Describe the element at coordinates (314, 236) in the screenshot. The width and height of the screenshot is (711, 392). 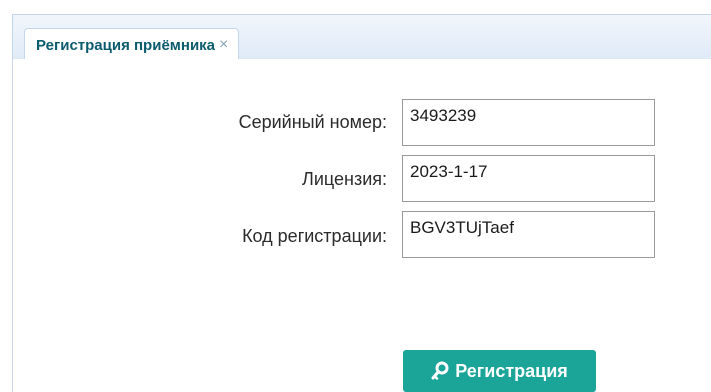
I see `registration-code-label: Код регистрации:` at that location.